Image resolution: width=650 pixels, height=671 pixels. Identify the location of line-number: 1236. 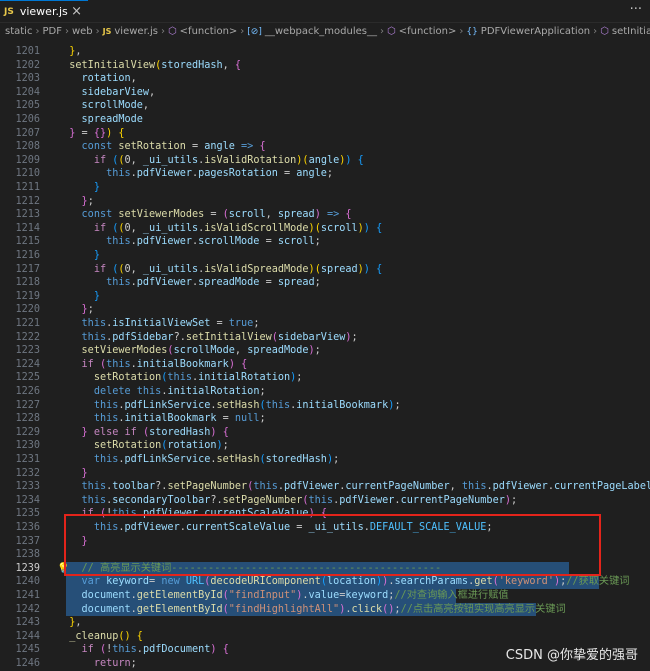
(27, 527).